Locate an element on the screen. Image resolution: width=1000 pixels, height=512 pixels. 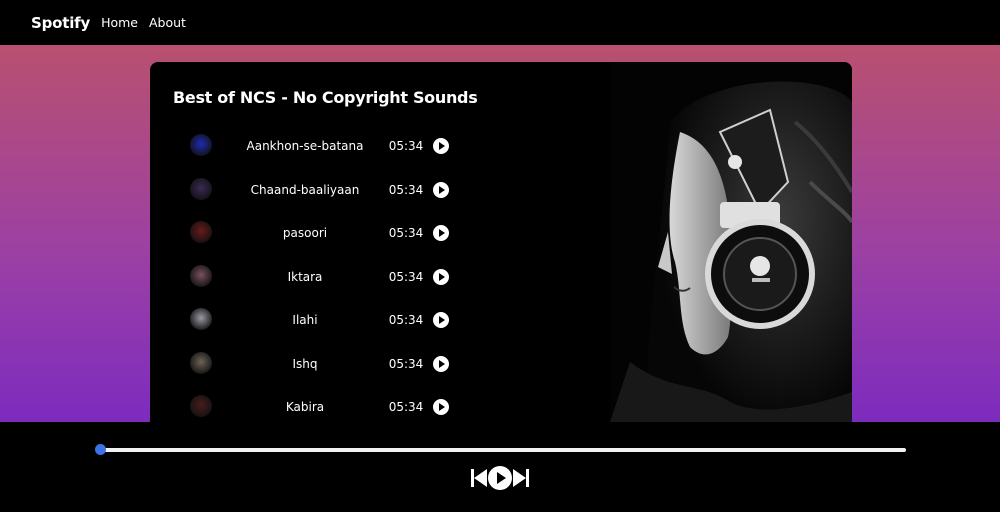
song-name: Ishq is located at coordinates (305, 364).